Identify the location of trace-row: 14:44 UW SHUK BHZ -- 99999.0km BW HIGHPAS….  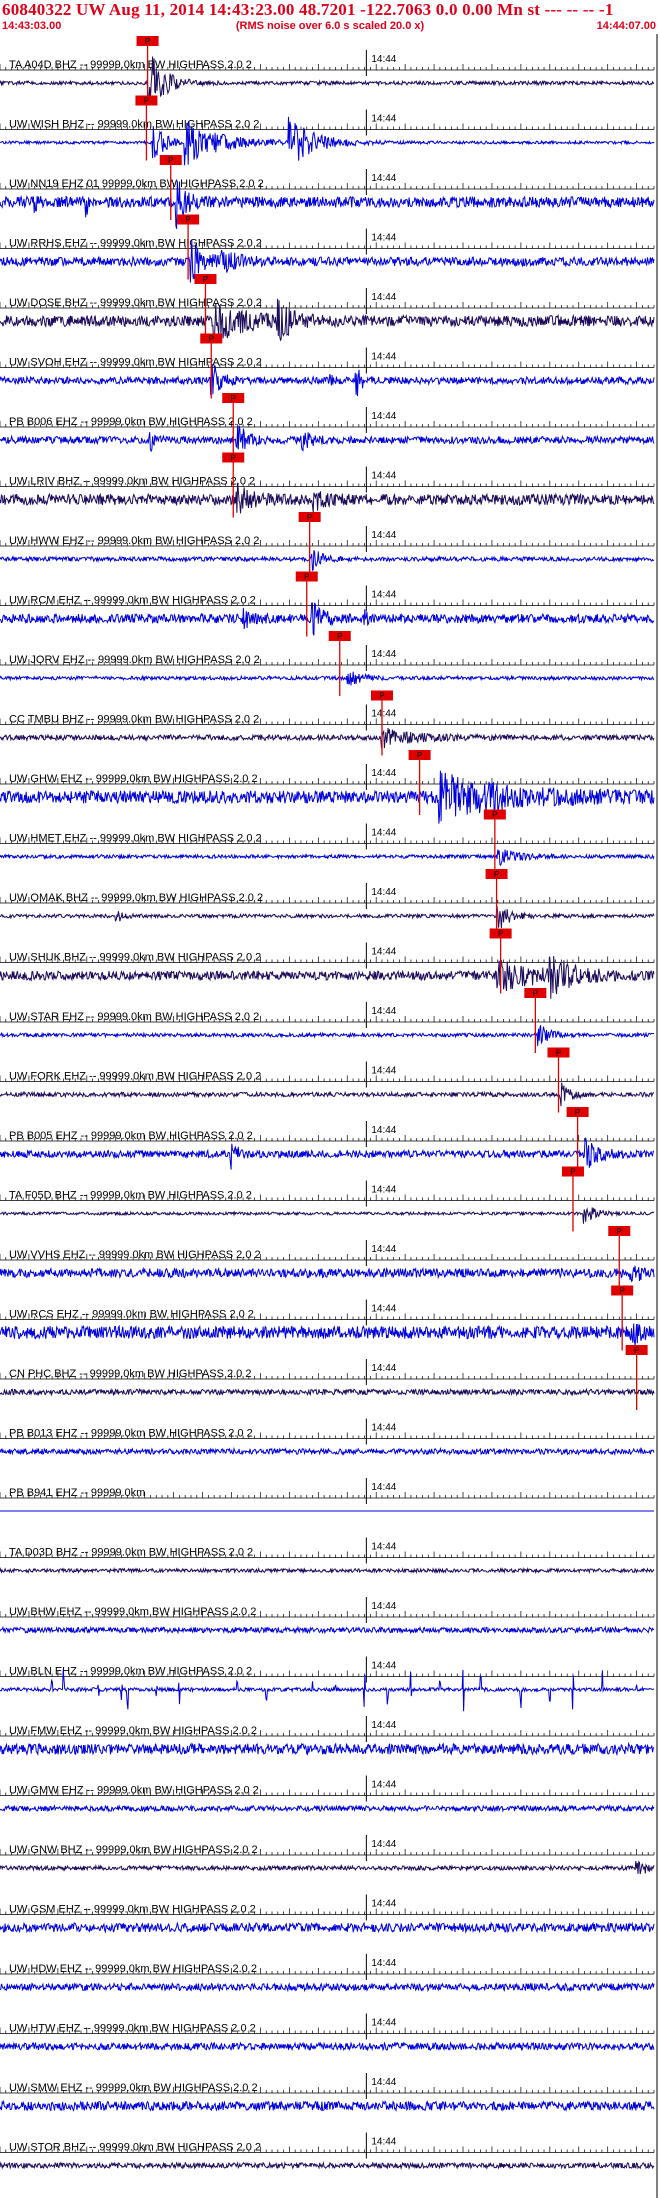
(327, 963).